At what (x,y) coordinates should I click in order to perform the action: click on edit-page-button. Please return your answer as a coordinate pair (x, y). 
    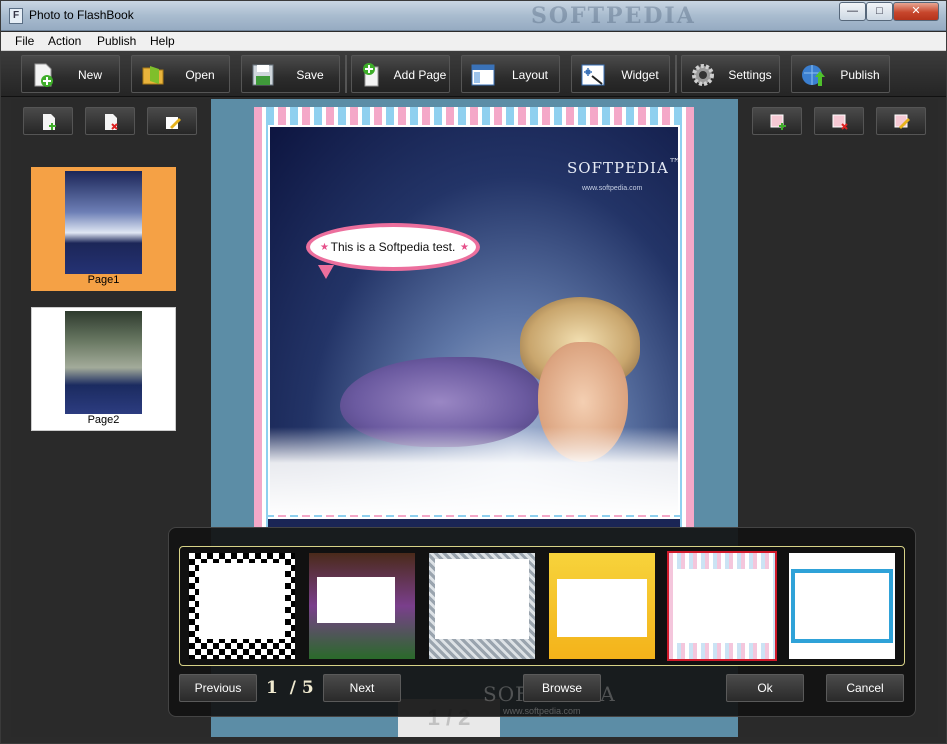
    Looking at the image, I should click on (172, 121).